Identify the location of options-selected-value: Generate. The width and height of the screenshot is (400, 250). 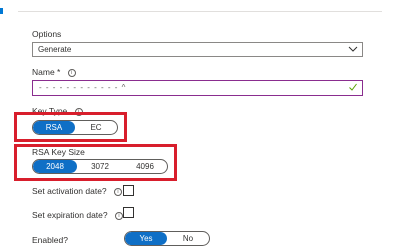
(55, 49).